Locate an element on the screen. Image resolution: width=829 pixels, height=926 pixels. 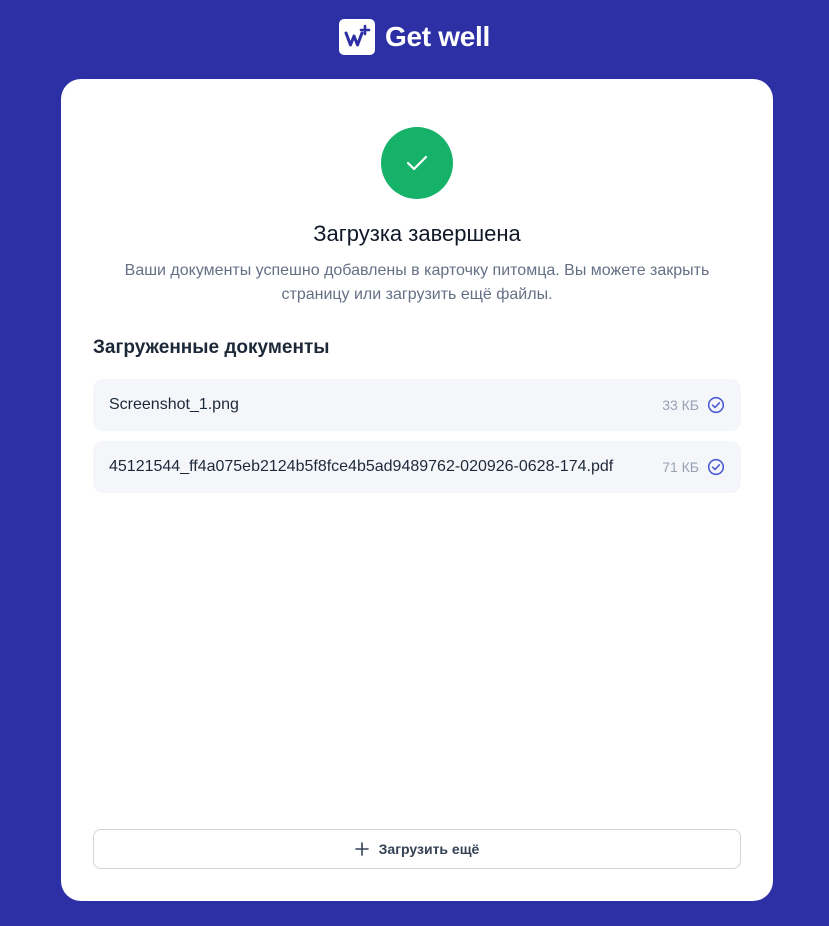
w-plus-logo-icon is located at coordinates (357, 37).